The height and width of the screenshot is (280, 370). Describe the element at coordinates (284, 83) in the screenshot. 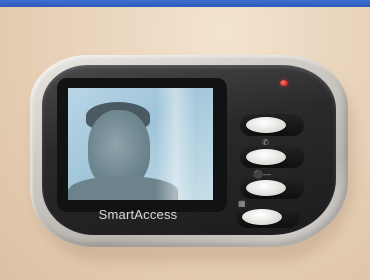

I see `status-led` at that location.